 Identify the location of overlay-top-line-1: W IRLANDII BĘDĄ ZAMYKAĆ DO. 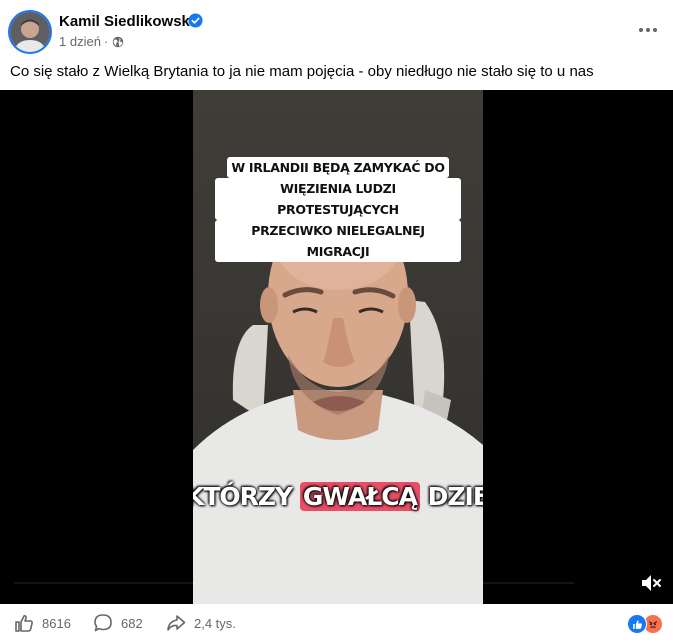
(338, 167).